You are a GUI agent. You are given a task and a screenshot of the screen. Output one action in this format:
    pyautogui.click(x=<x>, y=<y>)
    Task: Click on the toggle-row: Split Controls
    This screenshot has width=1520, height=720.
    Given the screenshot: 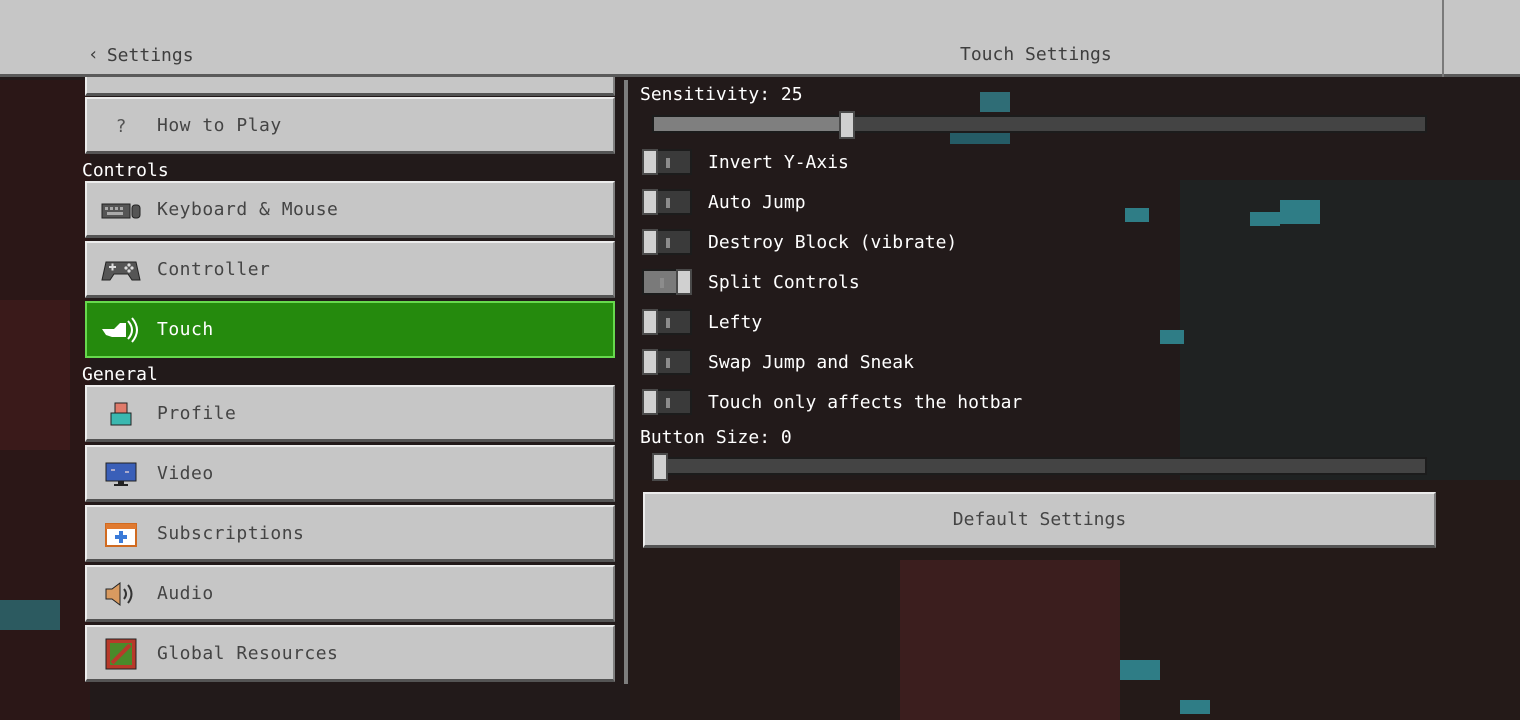 What is the action you would take?
    pyautogui.click(x=751, y=282)
    